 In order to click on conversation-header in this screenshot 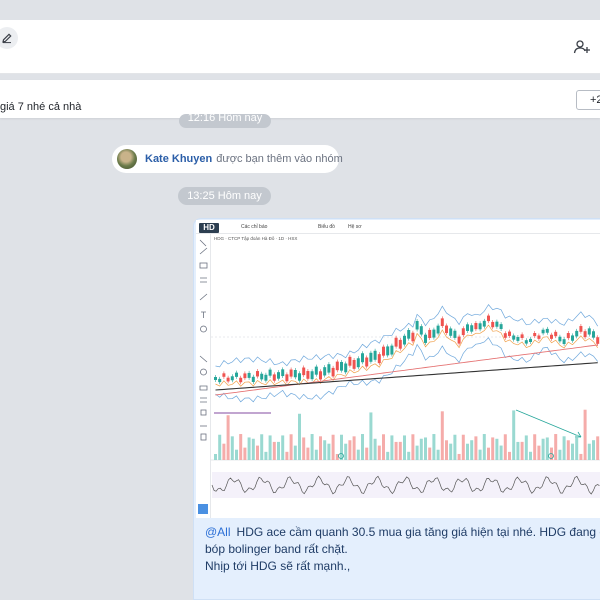, I will do `click(300, 47)`.